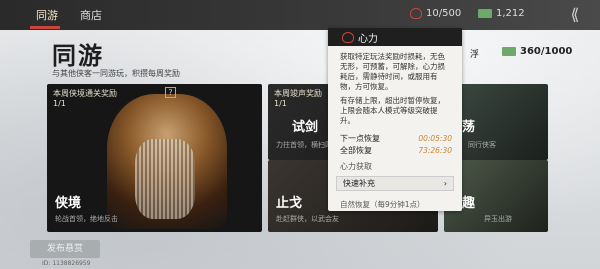  I want to click on tab-shop: 商店, so click(91, 15).